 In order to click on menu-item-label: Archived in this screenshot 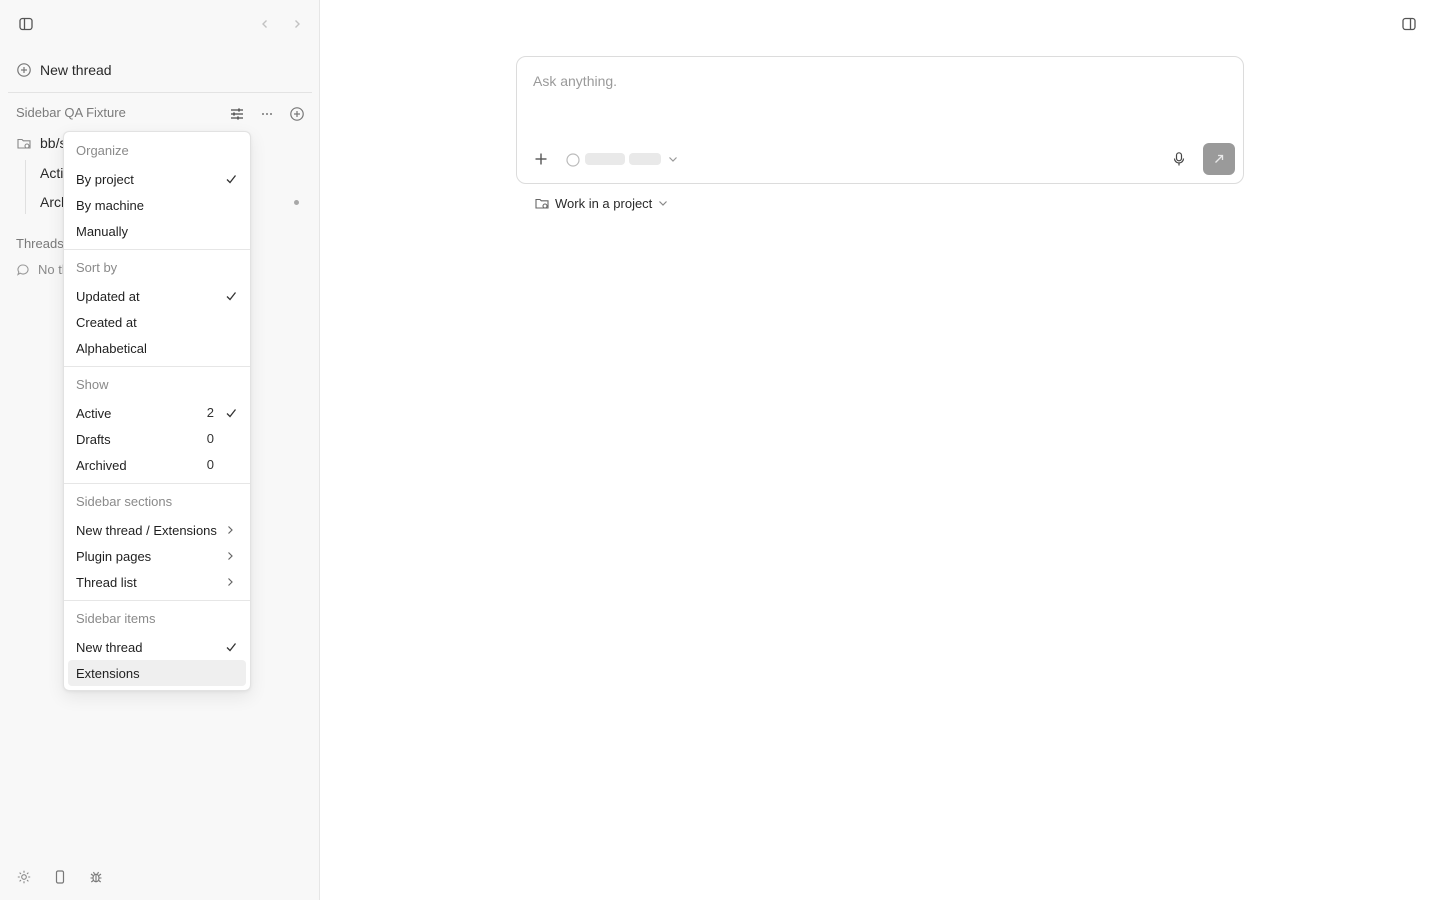, I will do `click(101, 465)`.